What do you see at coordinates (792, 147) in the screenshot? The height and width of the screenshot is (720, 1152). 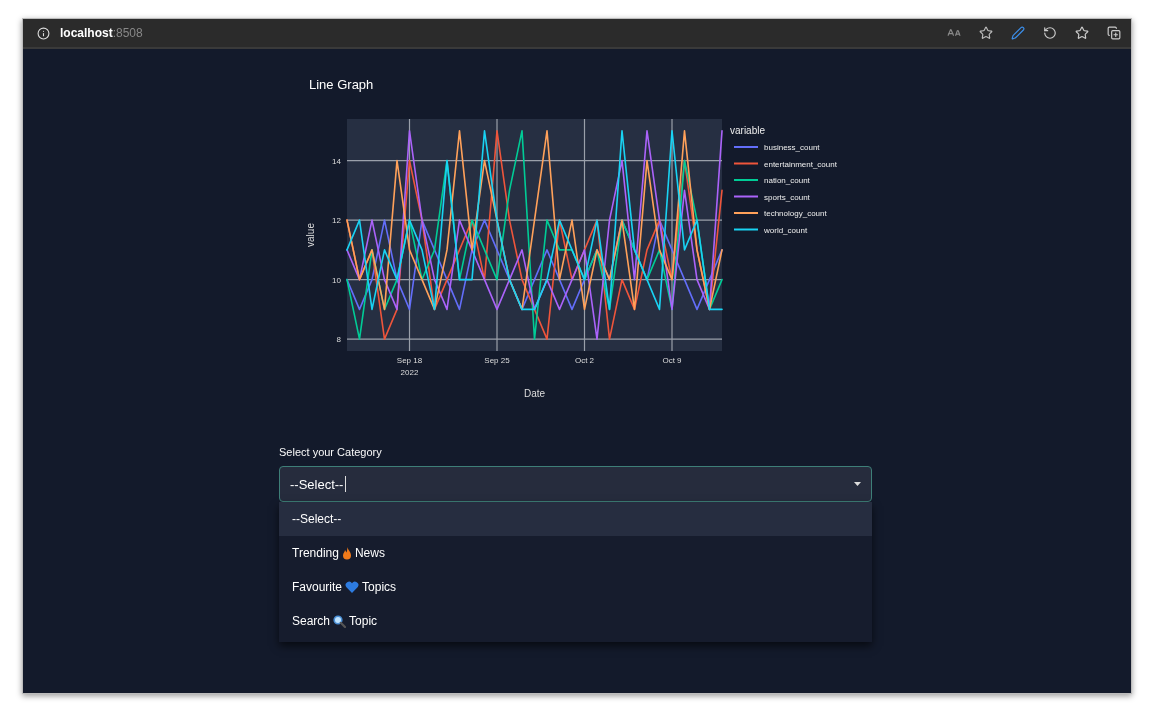 I see `legend-label: business_count` at bounding box center [792, 147].